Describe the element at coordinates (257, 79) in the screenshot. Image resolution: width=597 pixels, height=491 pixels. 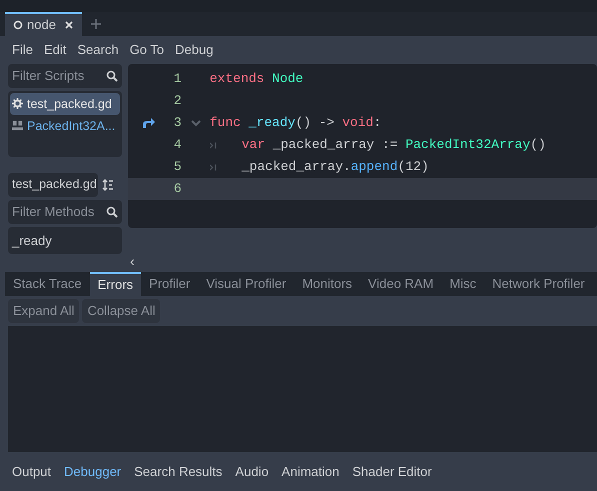
I see `code-line: extends Node` at that location.